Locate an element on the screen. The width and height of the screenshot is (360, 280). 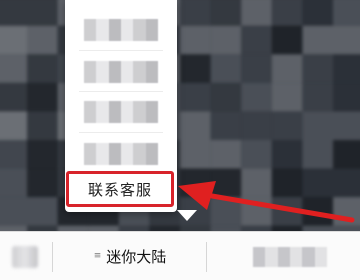
popup-caret is located at coordinates (187, 215).